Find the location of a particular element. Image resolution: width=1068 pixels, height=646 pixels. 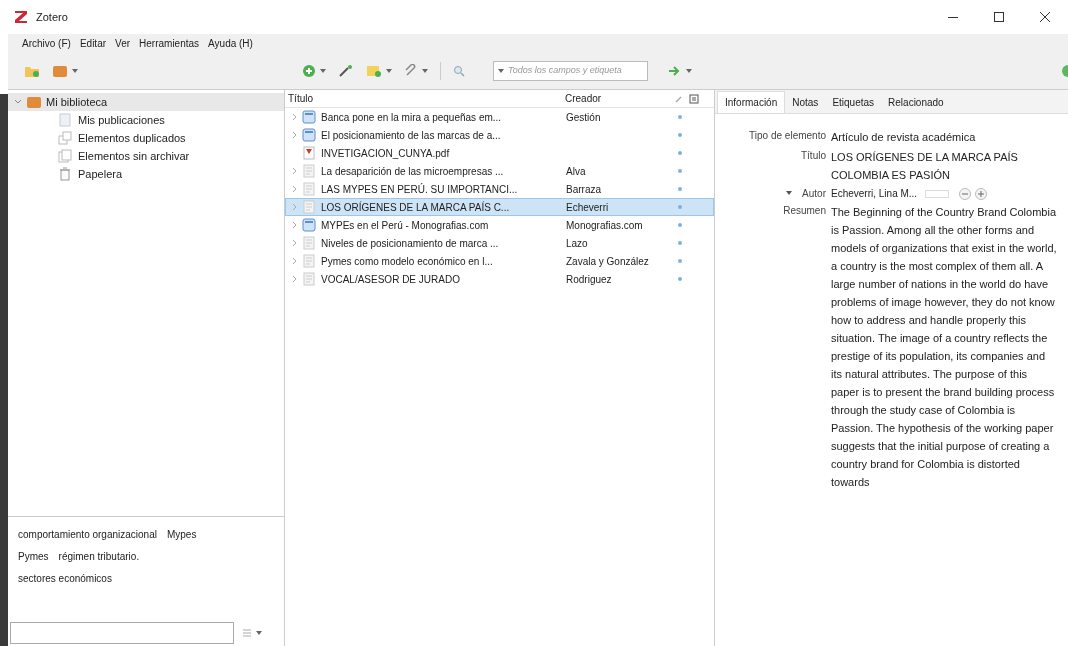

tag: sectores económicos is located at coordinates (65, 578).